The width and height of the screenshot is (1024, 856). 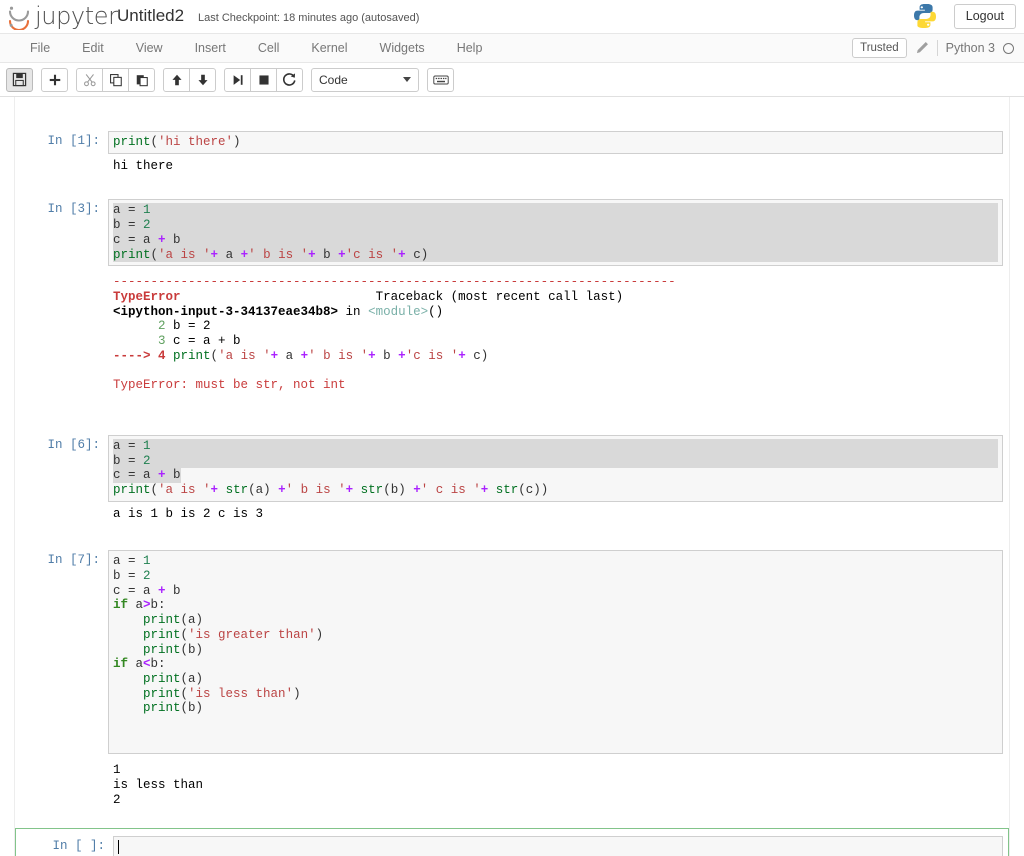 I want to click on copy-icon, so click(x=115, y=79).